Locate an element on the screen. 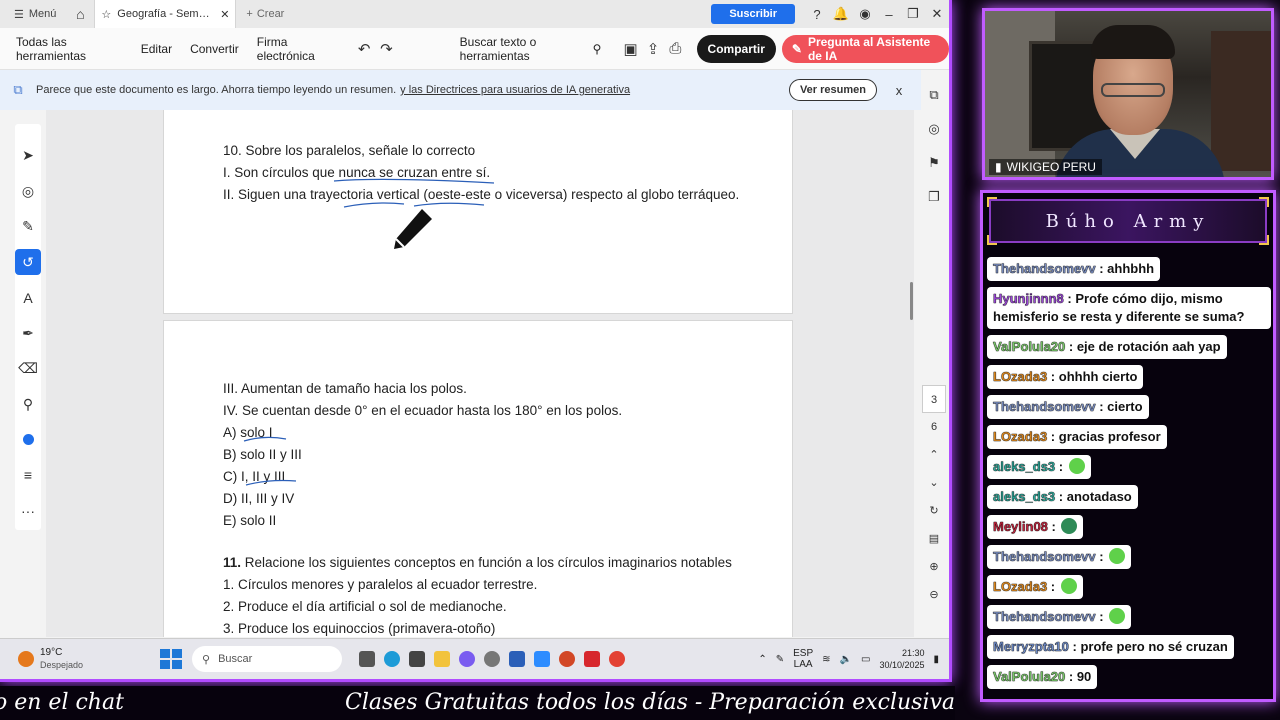 Image resolution: width=1280 pixels, height=720 pixels. chat-username: Hyunjinnn8 is located at coordinates (1028, 298).